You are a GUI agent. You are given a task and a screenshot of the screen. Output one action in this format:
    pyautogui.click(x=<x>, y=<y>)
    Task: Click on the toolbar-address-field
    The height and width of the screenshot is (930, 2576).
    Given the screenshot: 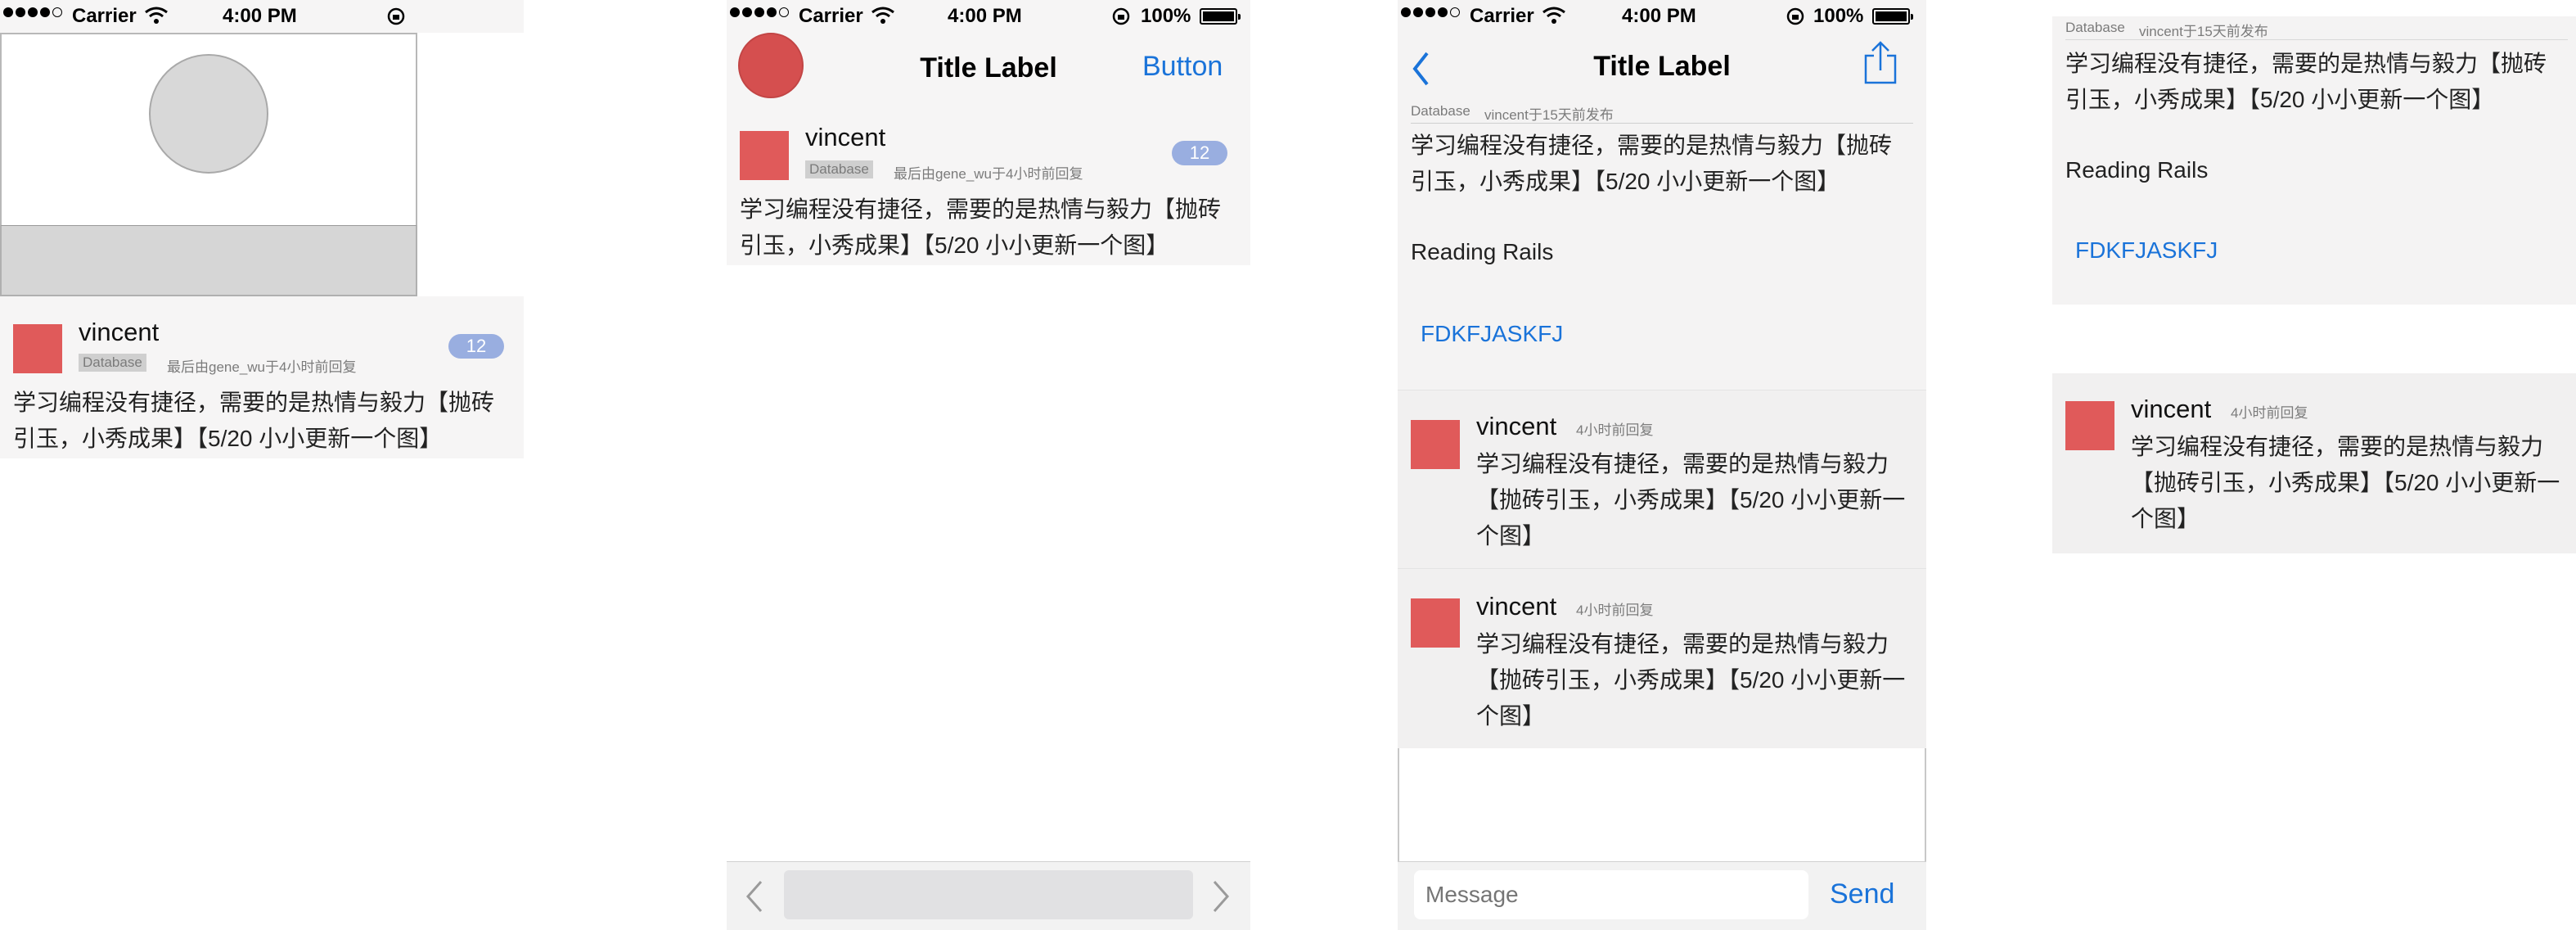 What is the action you would take?
    pyautogui.click(x=988, y=894)
    